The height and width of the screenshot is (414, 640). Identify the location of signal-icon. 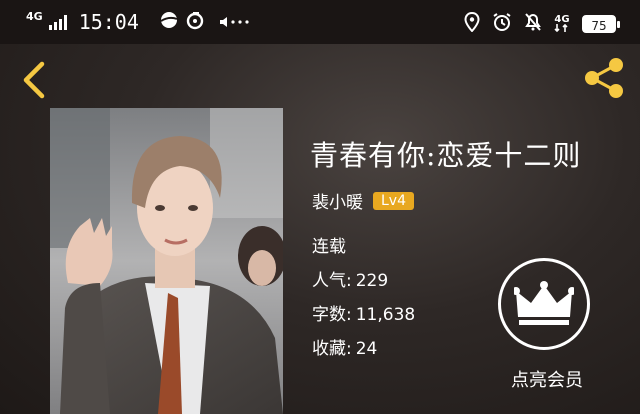
(57, 22).